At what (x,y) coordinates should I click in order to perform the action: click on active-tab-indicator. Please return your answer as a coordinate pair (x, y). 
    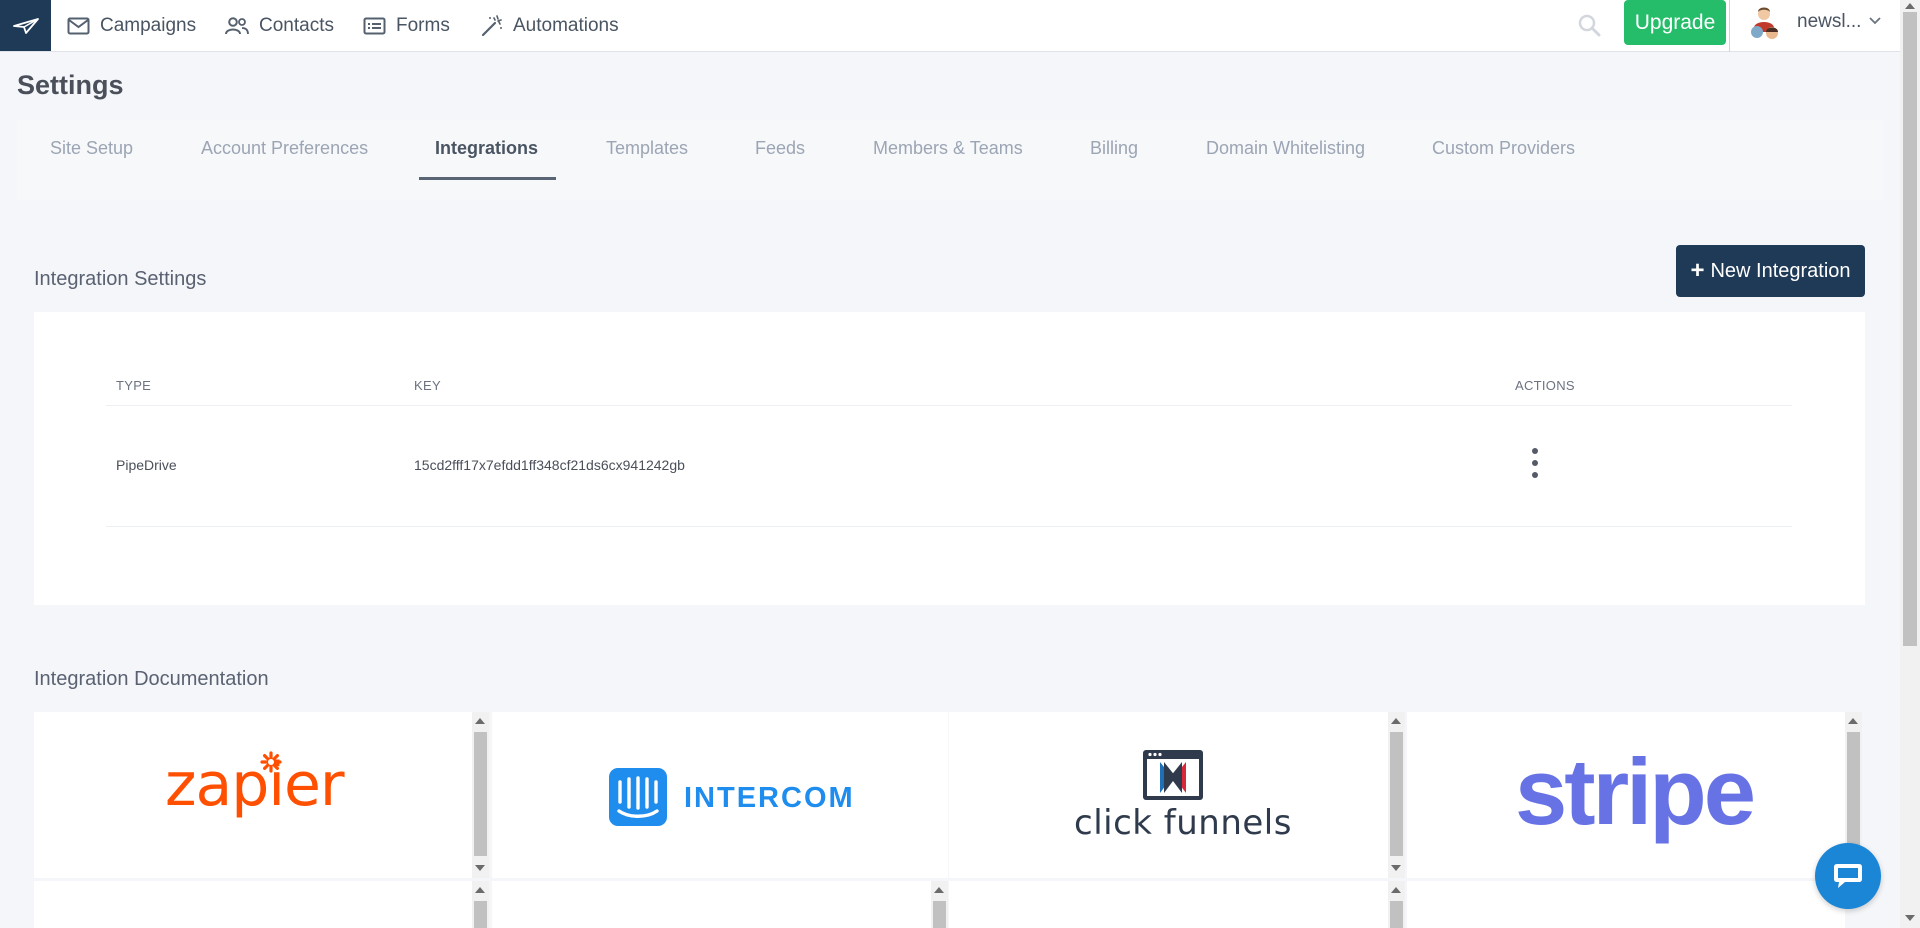
    Looking at the image, I should click on (487, 178).